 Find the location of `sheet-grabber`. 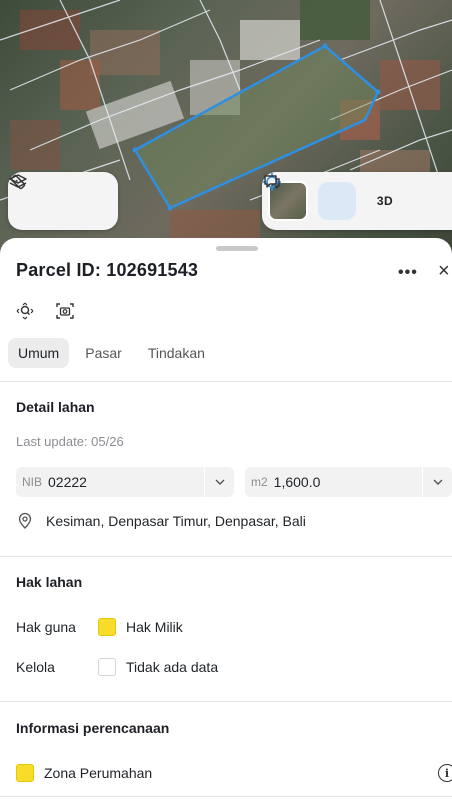

sheet-grabber is located at coordinates (237, 248).